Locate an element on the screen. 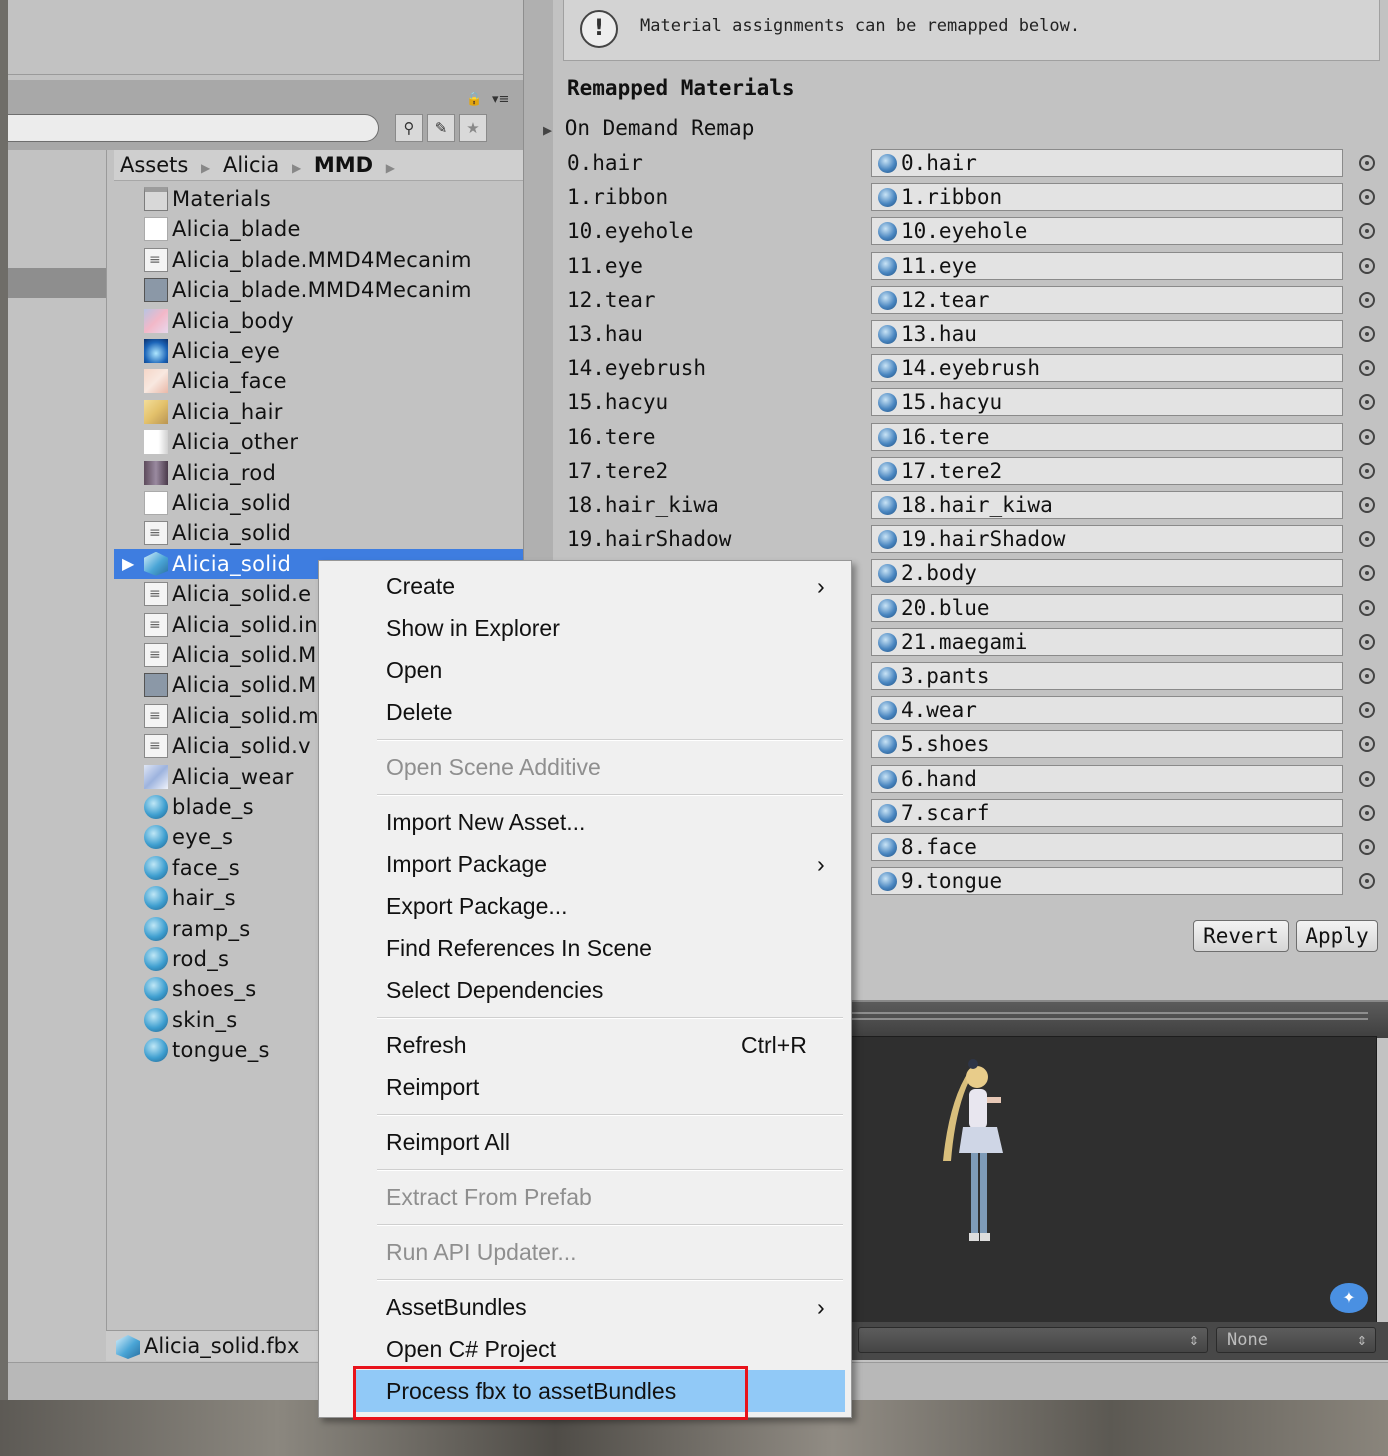 The width and height of the screenshot is (1388, 1456). material-object-field: 21.maegami is located at coordinates (1107, 641).